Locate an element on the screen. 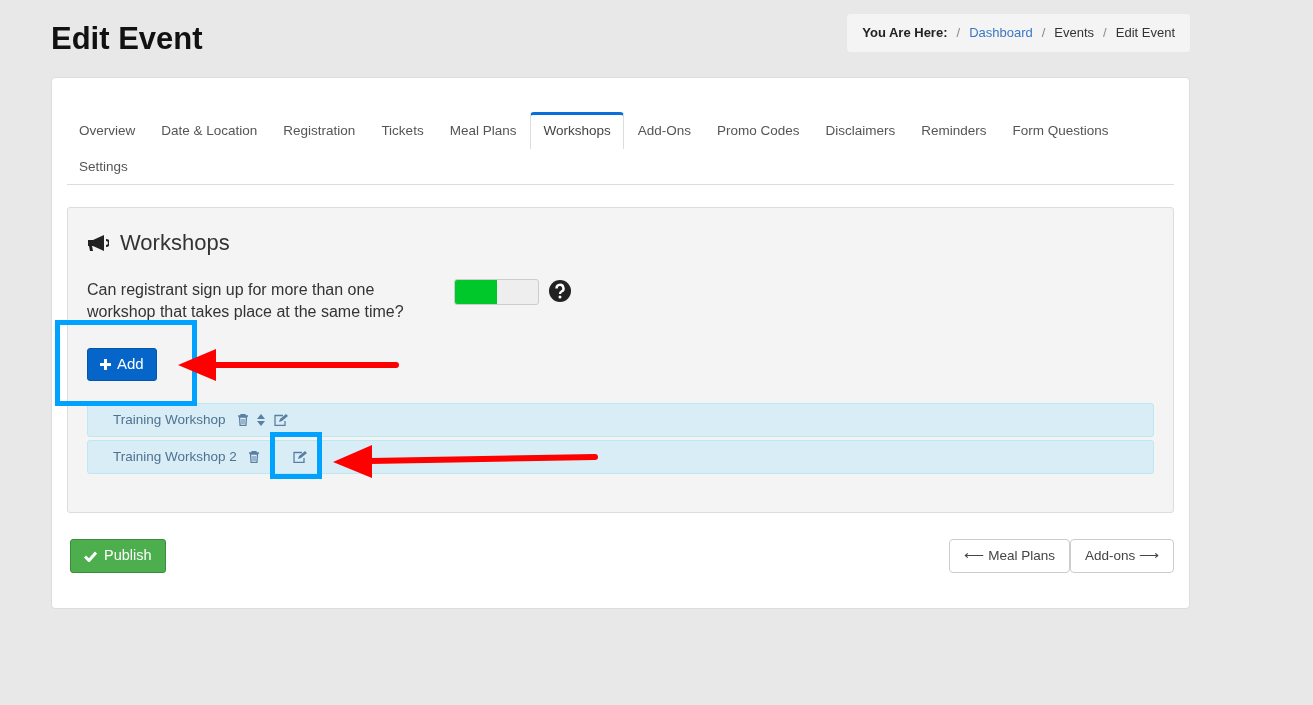  megaphone-icon is located at coordinates (98, 242).